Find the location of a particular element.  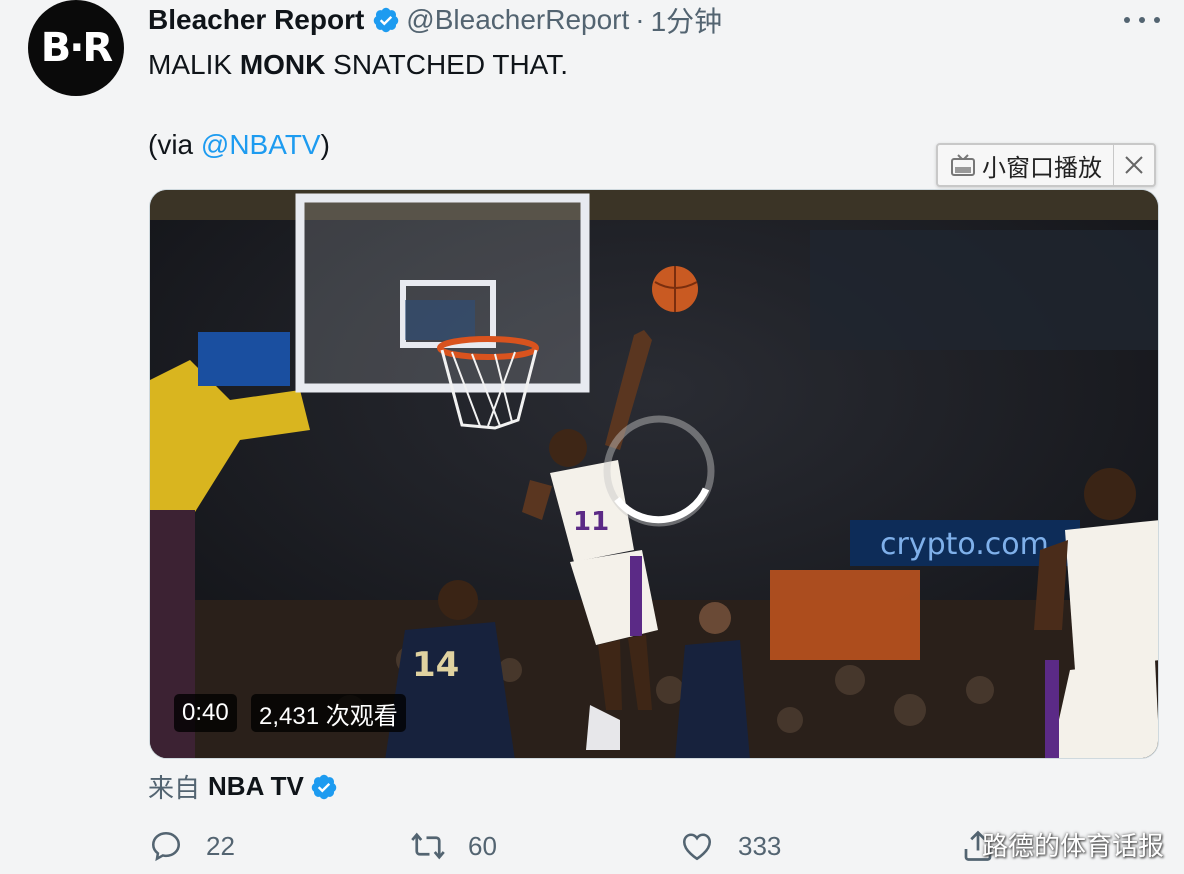

close-icon is located at coordinates (1134, 165).